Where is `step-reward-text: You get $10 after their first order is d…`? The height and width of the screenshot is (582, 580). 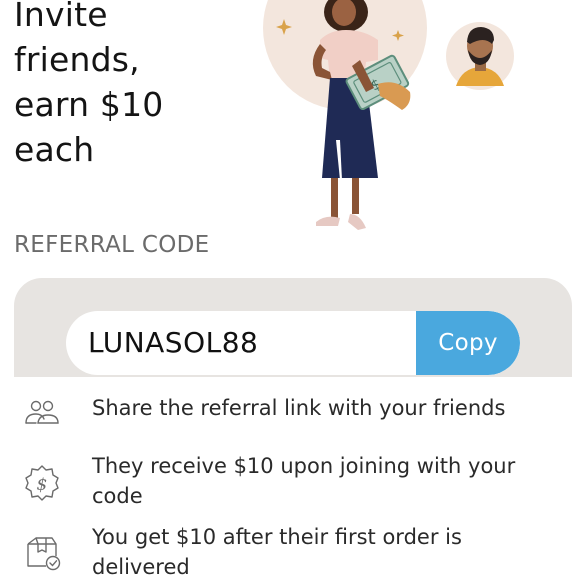
step-reward-text: You get $10 after their first order is d… is located at coordinates (277, 552).